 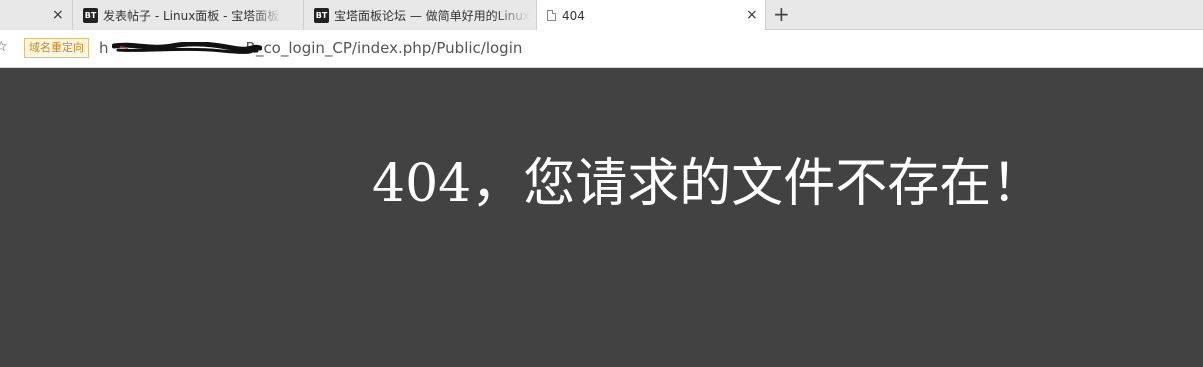 I want to click on url-path: R_co_login_CP/index.php/Public/login, so click(x=384, y=48).